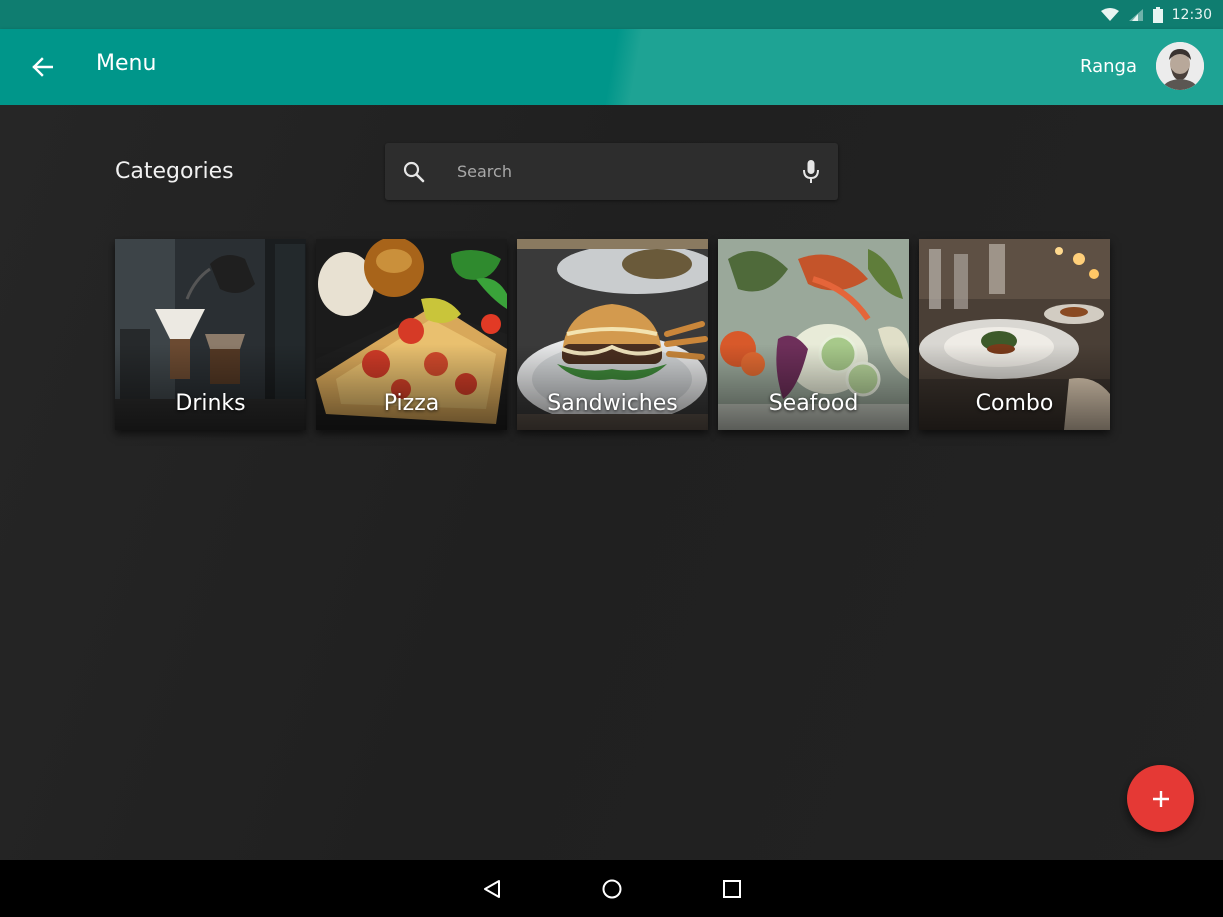 Image resolution: width=1223 pixels, height=917 pixels. Describe the element at coordinates (210, 403) in the screenshot. I see `category-label: Drinks` at that location.